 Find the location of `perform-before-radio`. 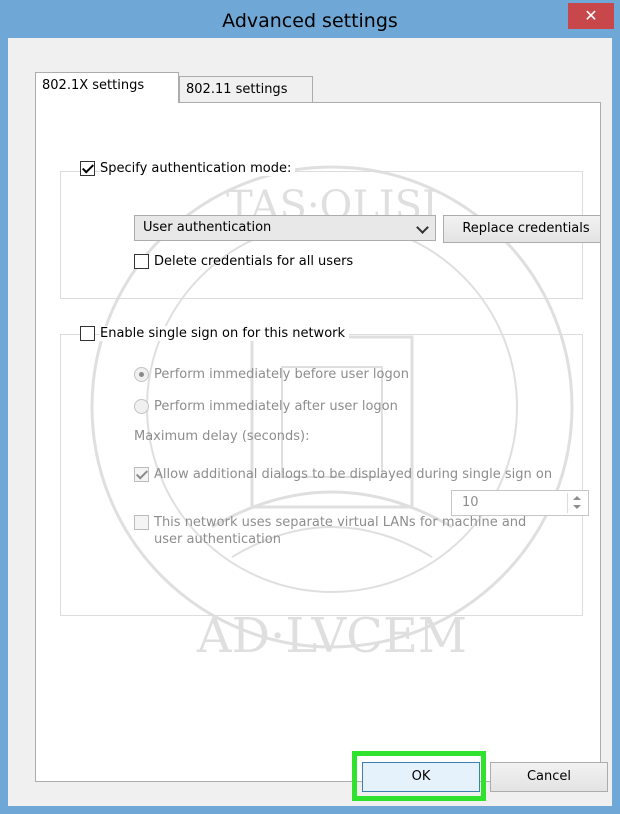

perform-before-radio is located at coordinates (141, 374).